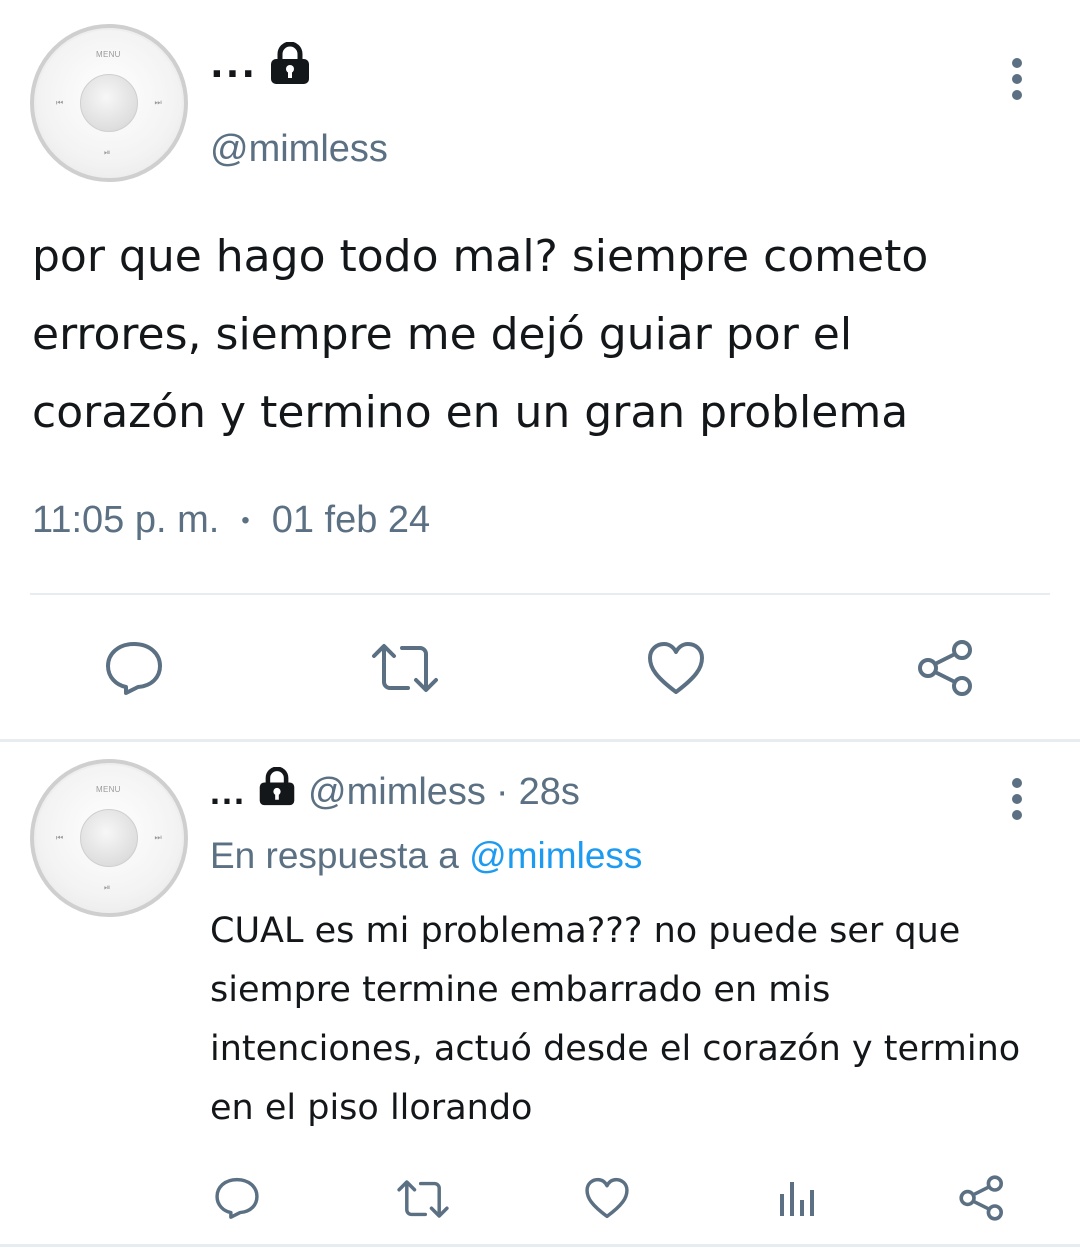  What do you see at coordinates (299, 149) in the screenshot?
I see `user-handle: @mimless` at bounding box center [299, 149].